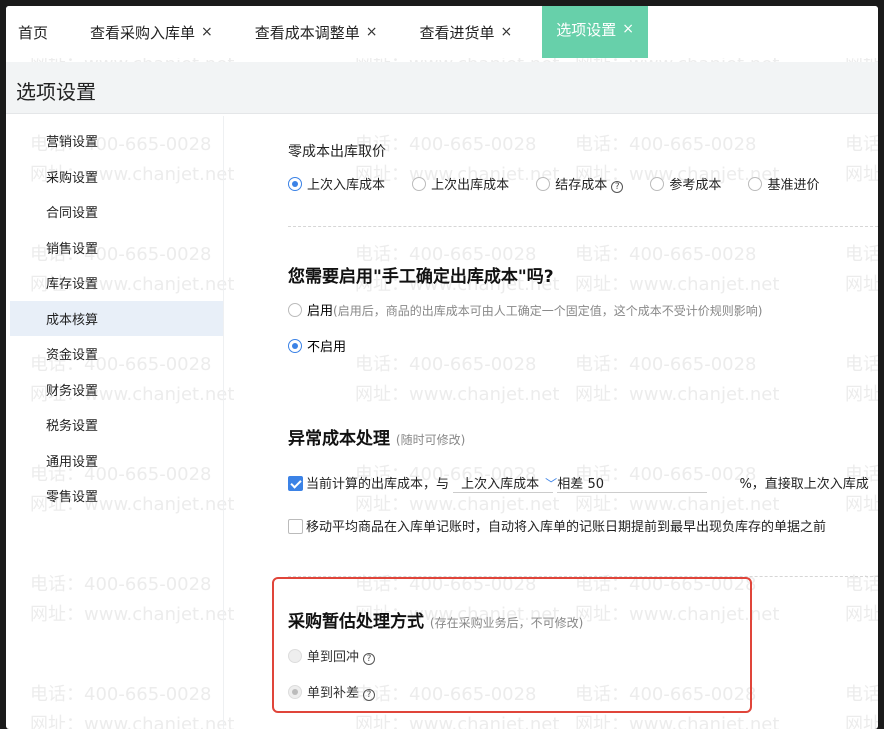 The image size is (884, 729). What do you see at coordinates (470, 185) in the screenshot?
I see `option-label: 上次出库成本` at bounding box center [470, 185].